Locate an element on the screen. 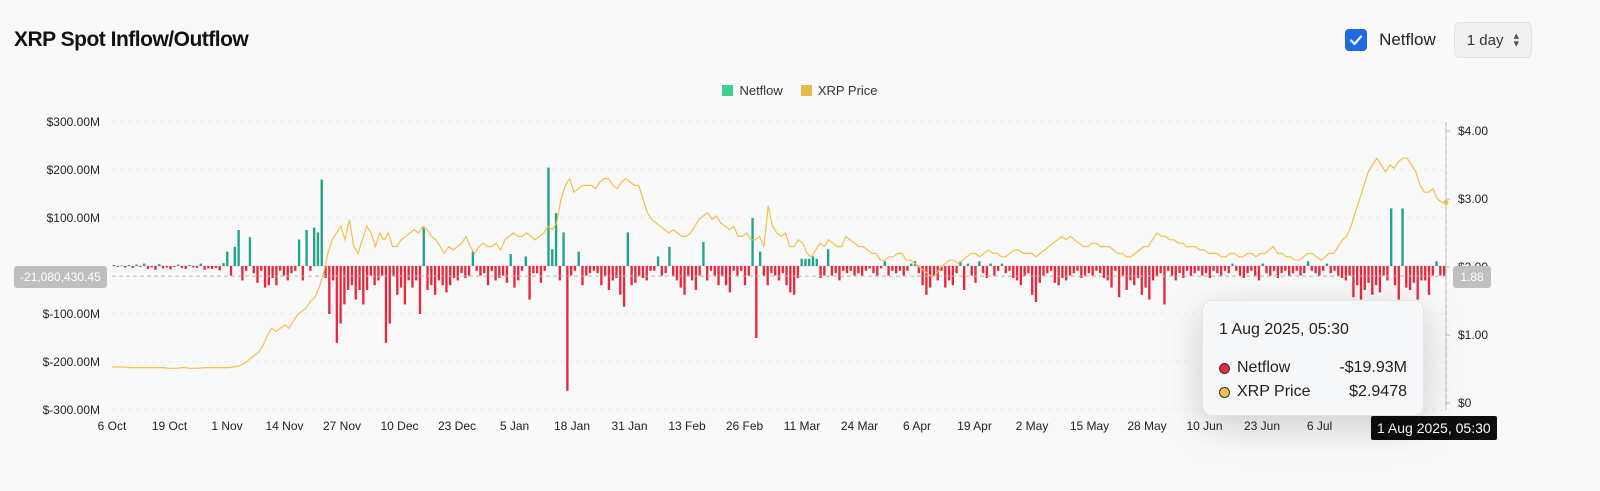 Image resolution: width=1600 pixels, height=491 pixels. x-tick-label: 2 May is located at coordinates (1032, 426).